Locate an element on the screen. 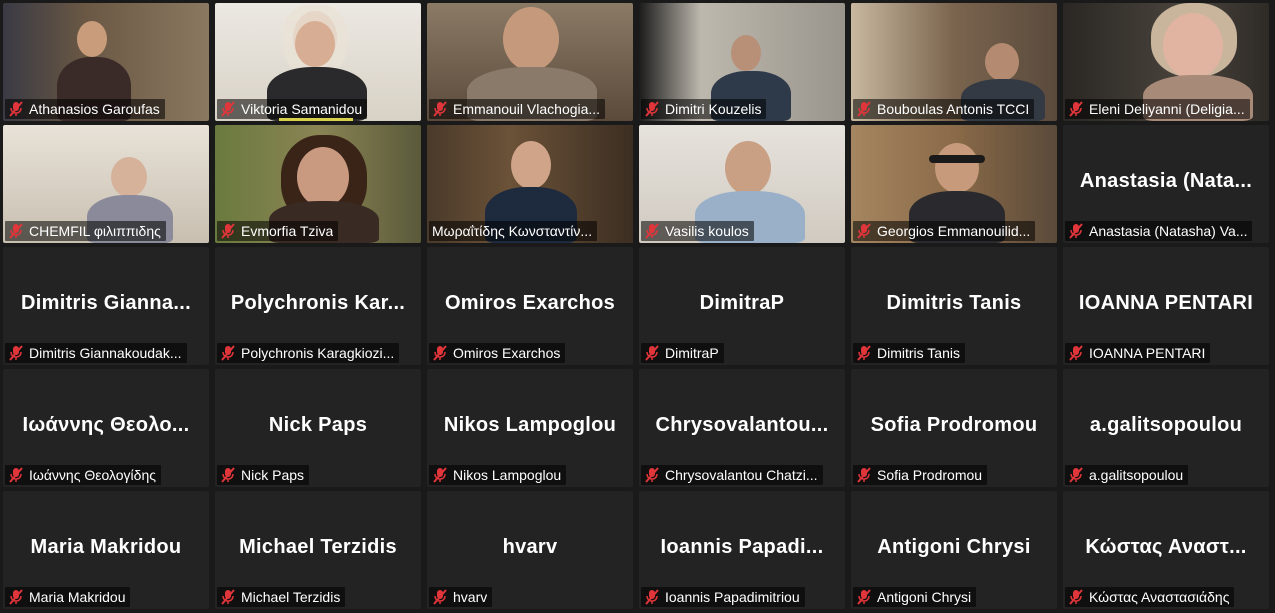  participant-name: Dimitri Kouzelis is located at coordinates (713, 109).